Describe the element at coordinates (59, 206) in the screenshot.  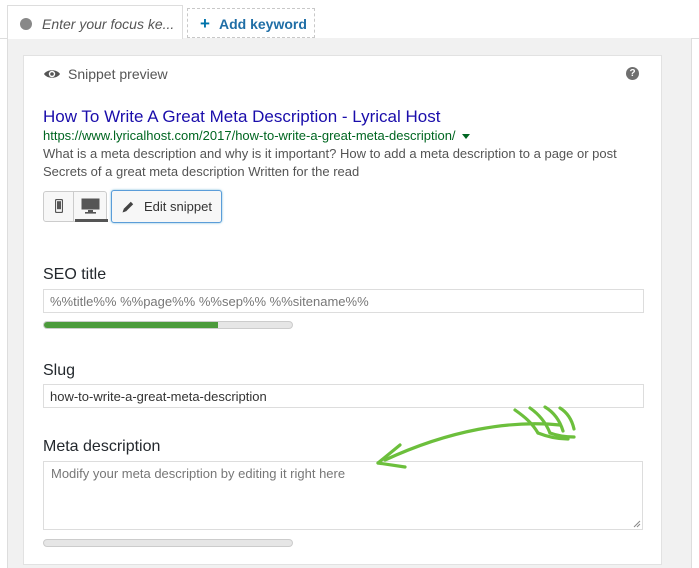
I see `mobile-icon` at that location.